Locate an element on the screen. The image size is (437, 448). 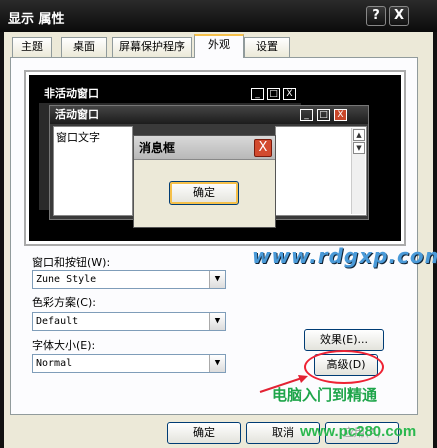
help-button: ? is located at coordinates (376, 16).